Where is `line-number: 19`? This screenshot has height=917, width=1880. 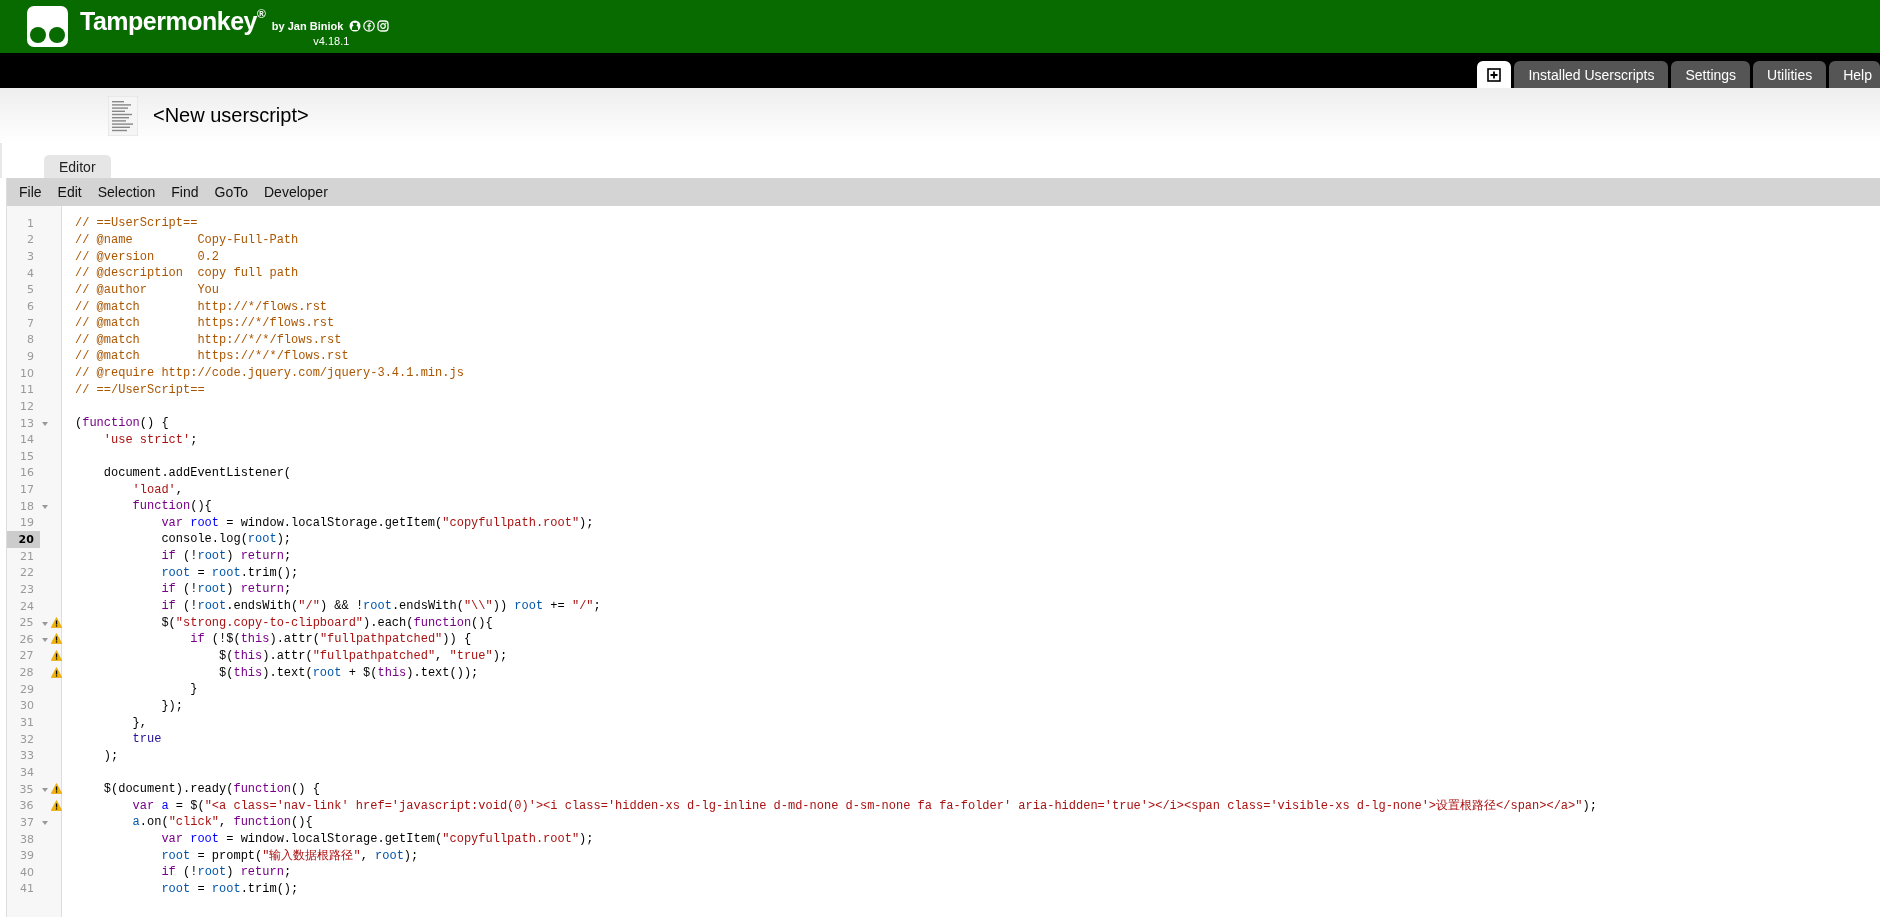 line-number: 19 is located at coordinates (26, 523).